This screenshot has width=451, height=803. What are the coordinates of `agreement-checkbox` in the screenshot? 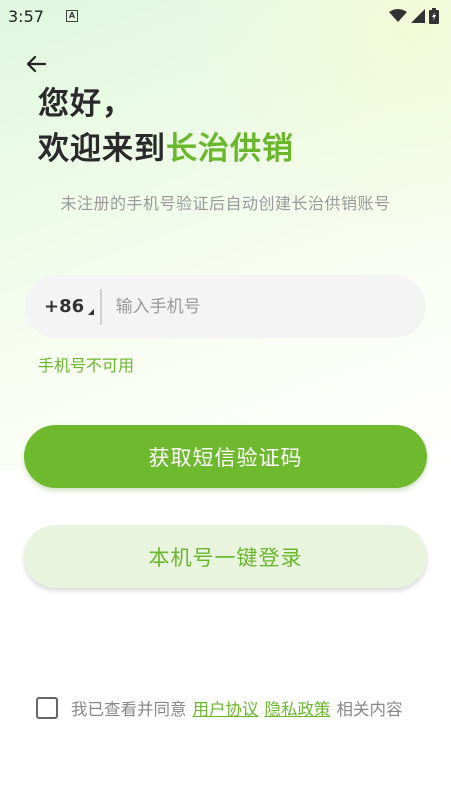 It's located at (47, 708).